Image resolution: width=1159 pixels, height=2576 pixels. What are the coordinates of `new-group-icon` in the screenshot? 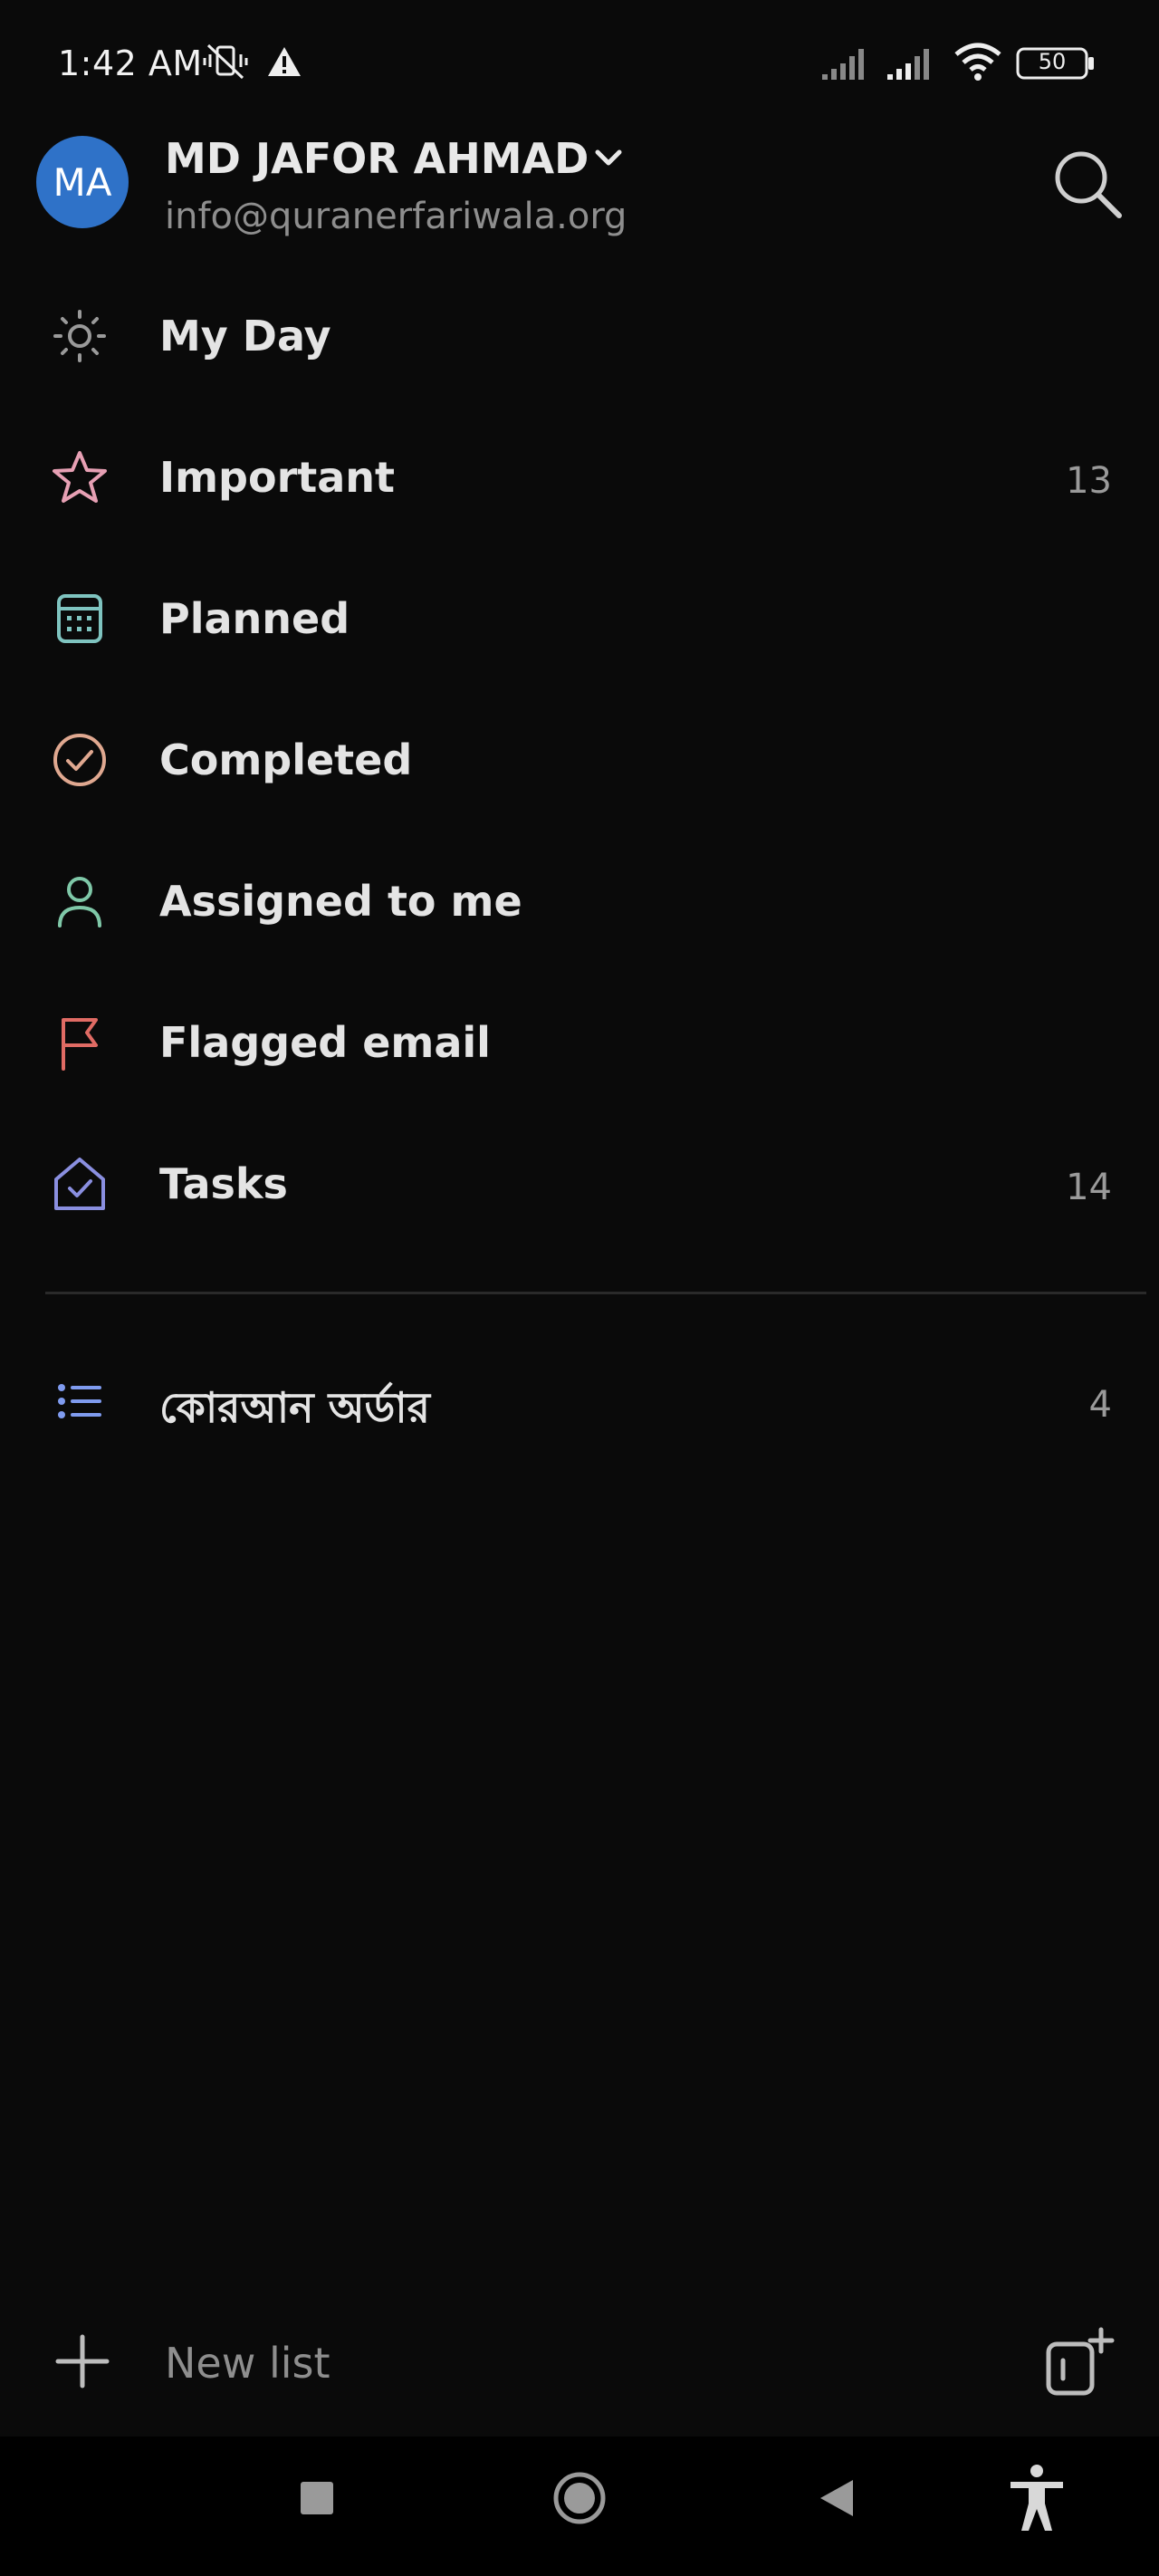 It's located at (1079, 2362).